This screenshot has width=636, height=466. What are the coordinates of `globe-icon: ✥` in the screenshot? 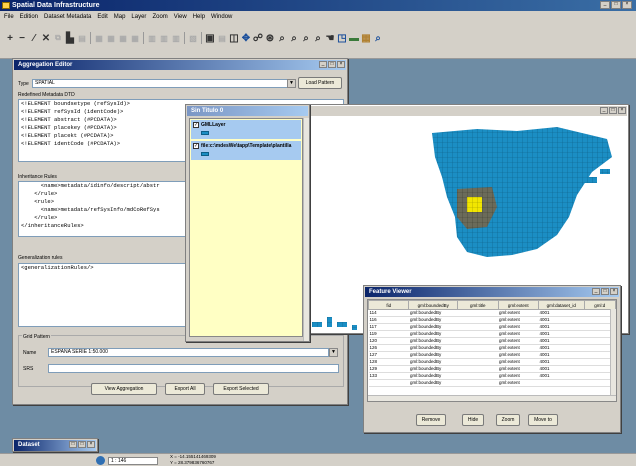 It's located at (246, 38).